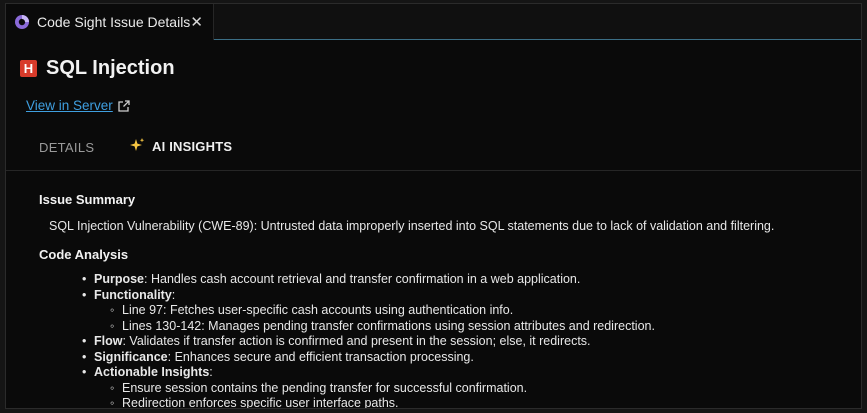 The height and width of the screenshot is (413, 867). Describe the element at coordinates (433, 22) in the screenshot. I see `editor-tab-bar: Code Sight Issue Details ✕` at that location.